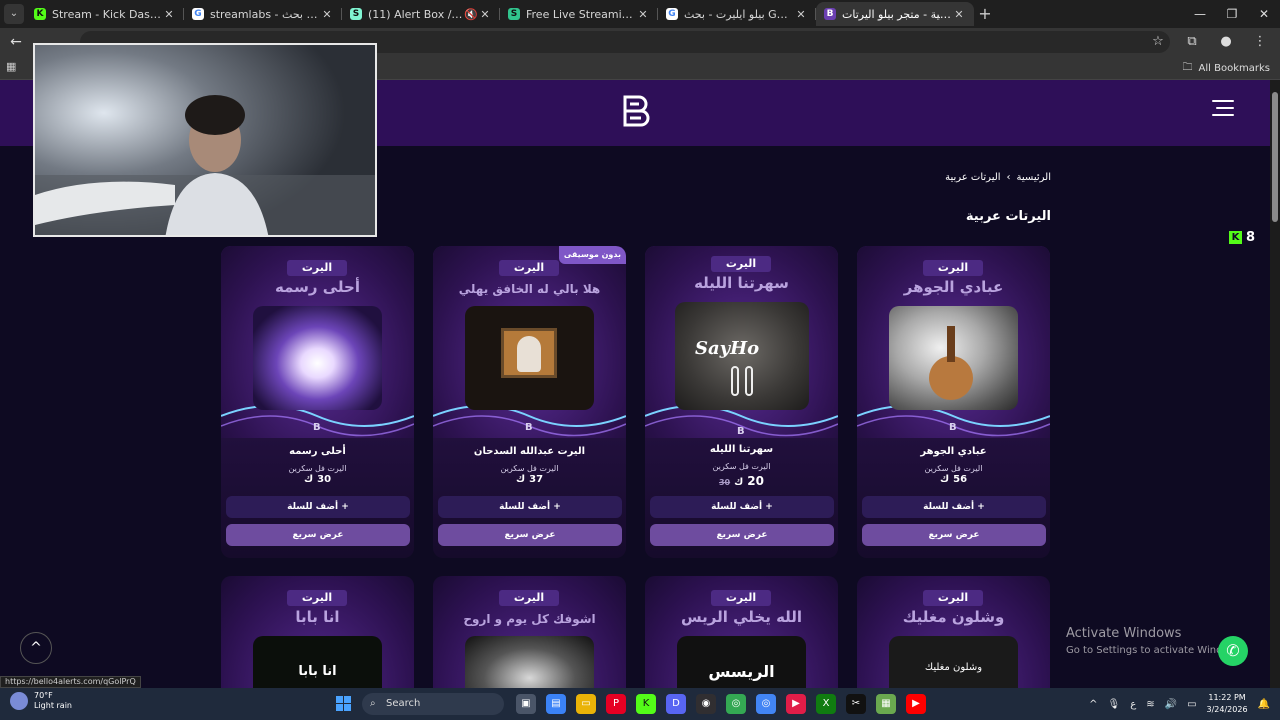 This screenshot has width=1280, height=720. I want to click on tab-arabic-alerts: B اليرتات عربية - متجر بيلو اليرتات ✕, so click(895, 14).